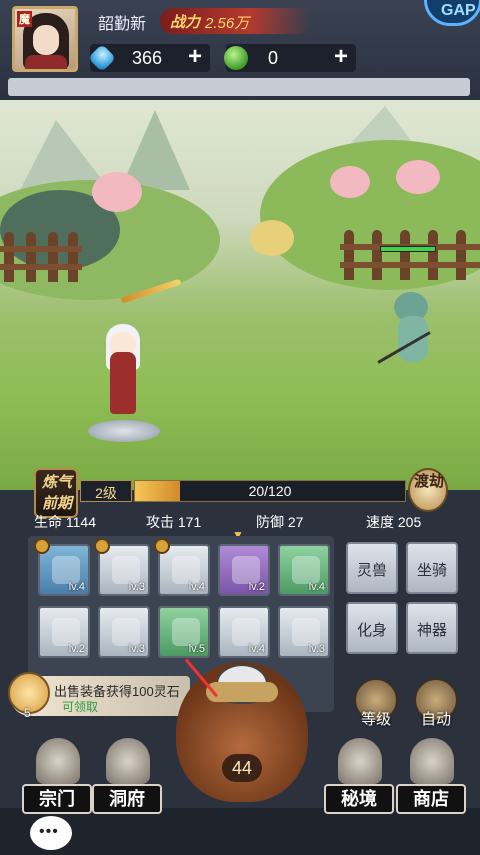 The image size is (480, 855). I want to click on nav-sect: 宗门, so click(57, 778).